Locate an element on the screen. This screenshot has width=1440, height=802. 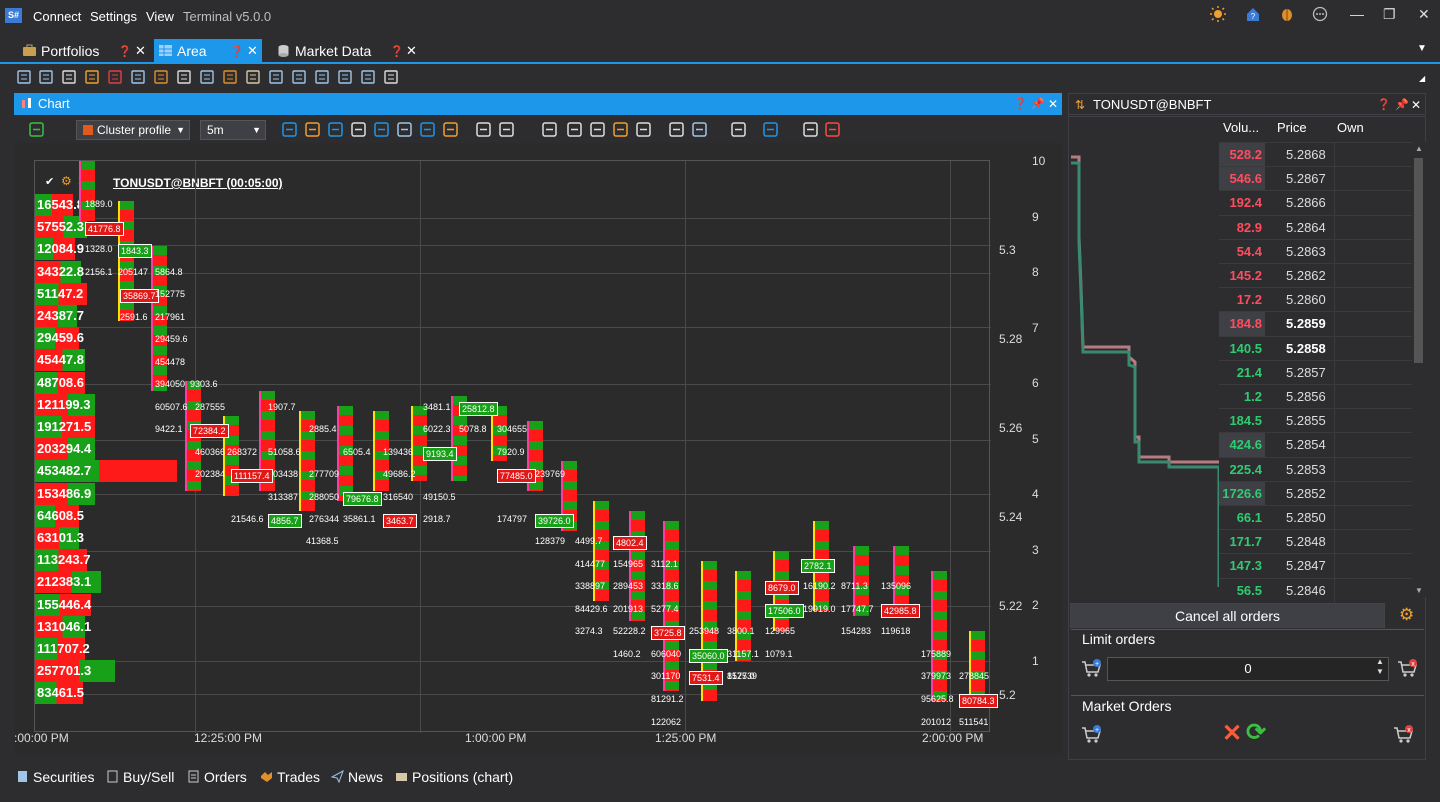
chart-icon is located at coordinates (368, 77).